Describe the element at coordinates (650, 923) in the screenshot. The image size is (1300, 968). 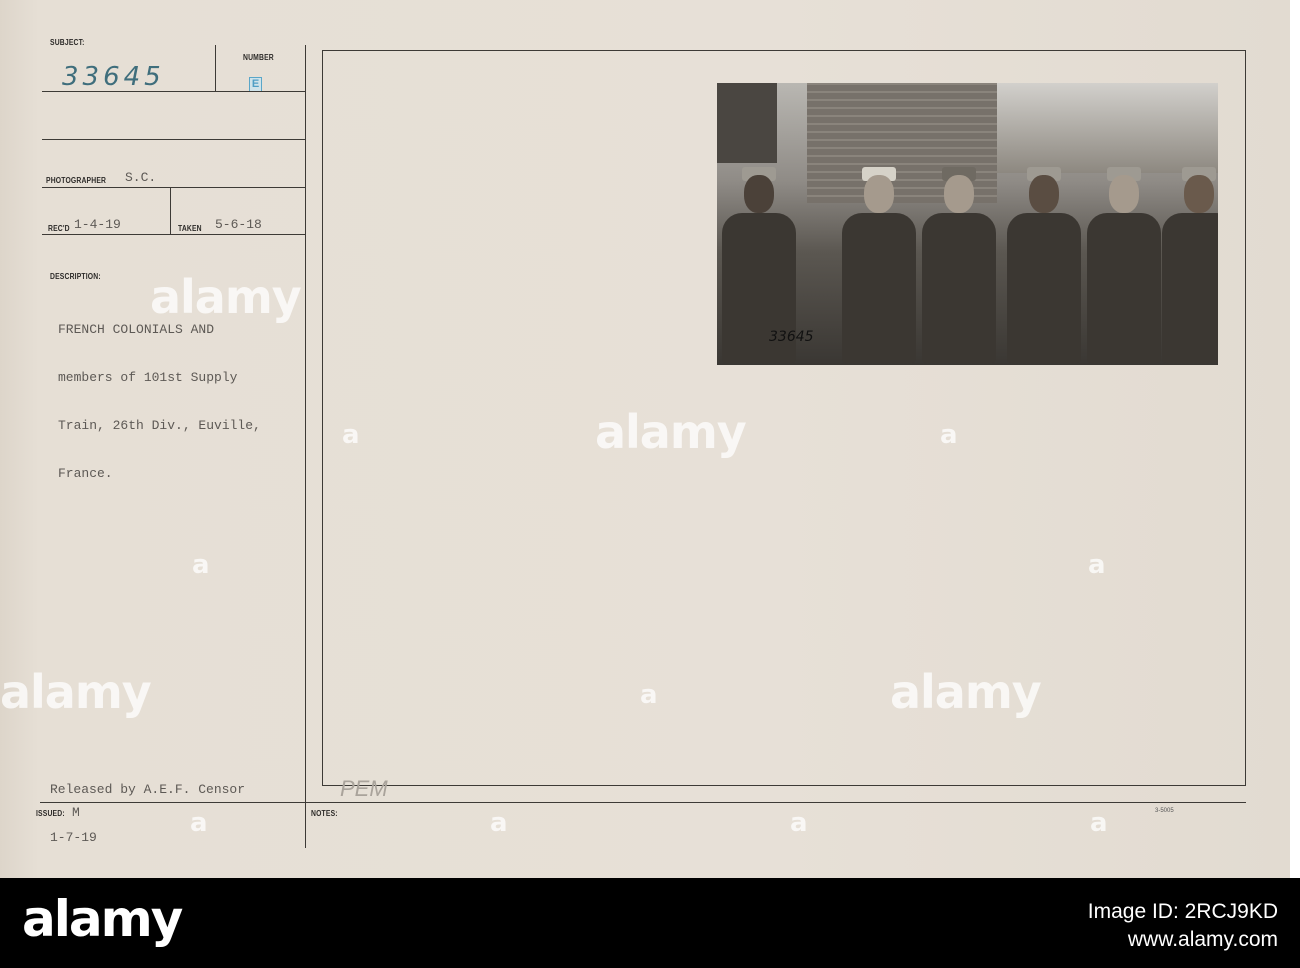
I see `footer-bar: alamy Image ID: 2RCJ9KD www.alamy.com` at that location.